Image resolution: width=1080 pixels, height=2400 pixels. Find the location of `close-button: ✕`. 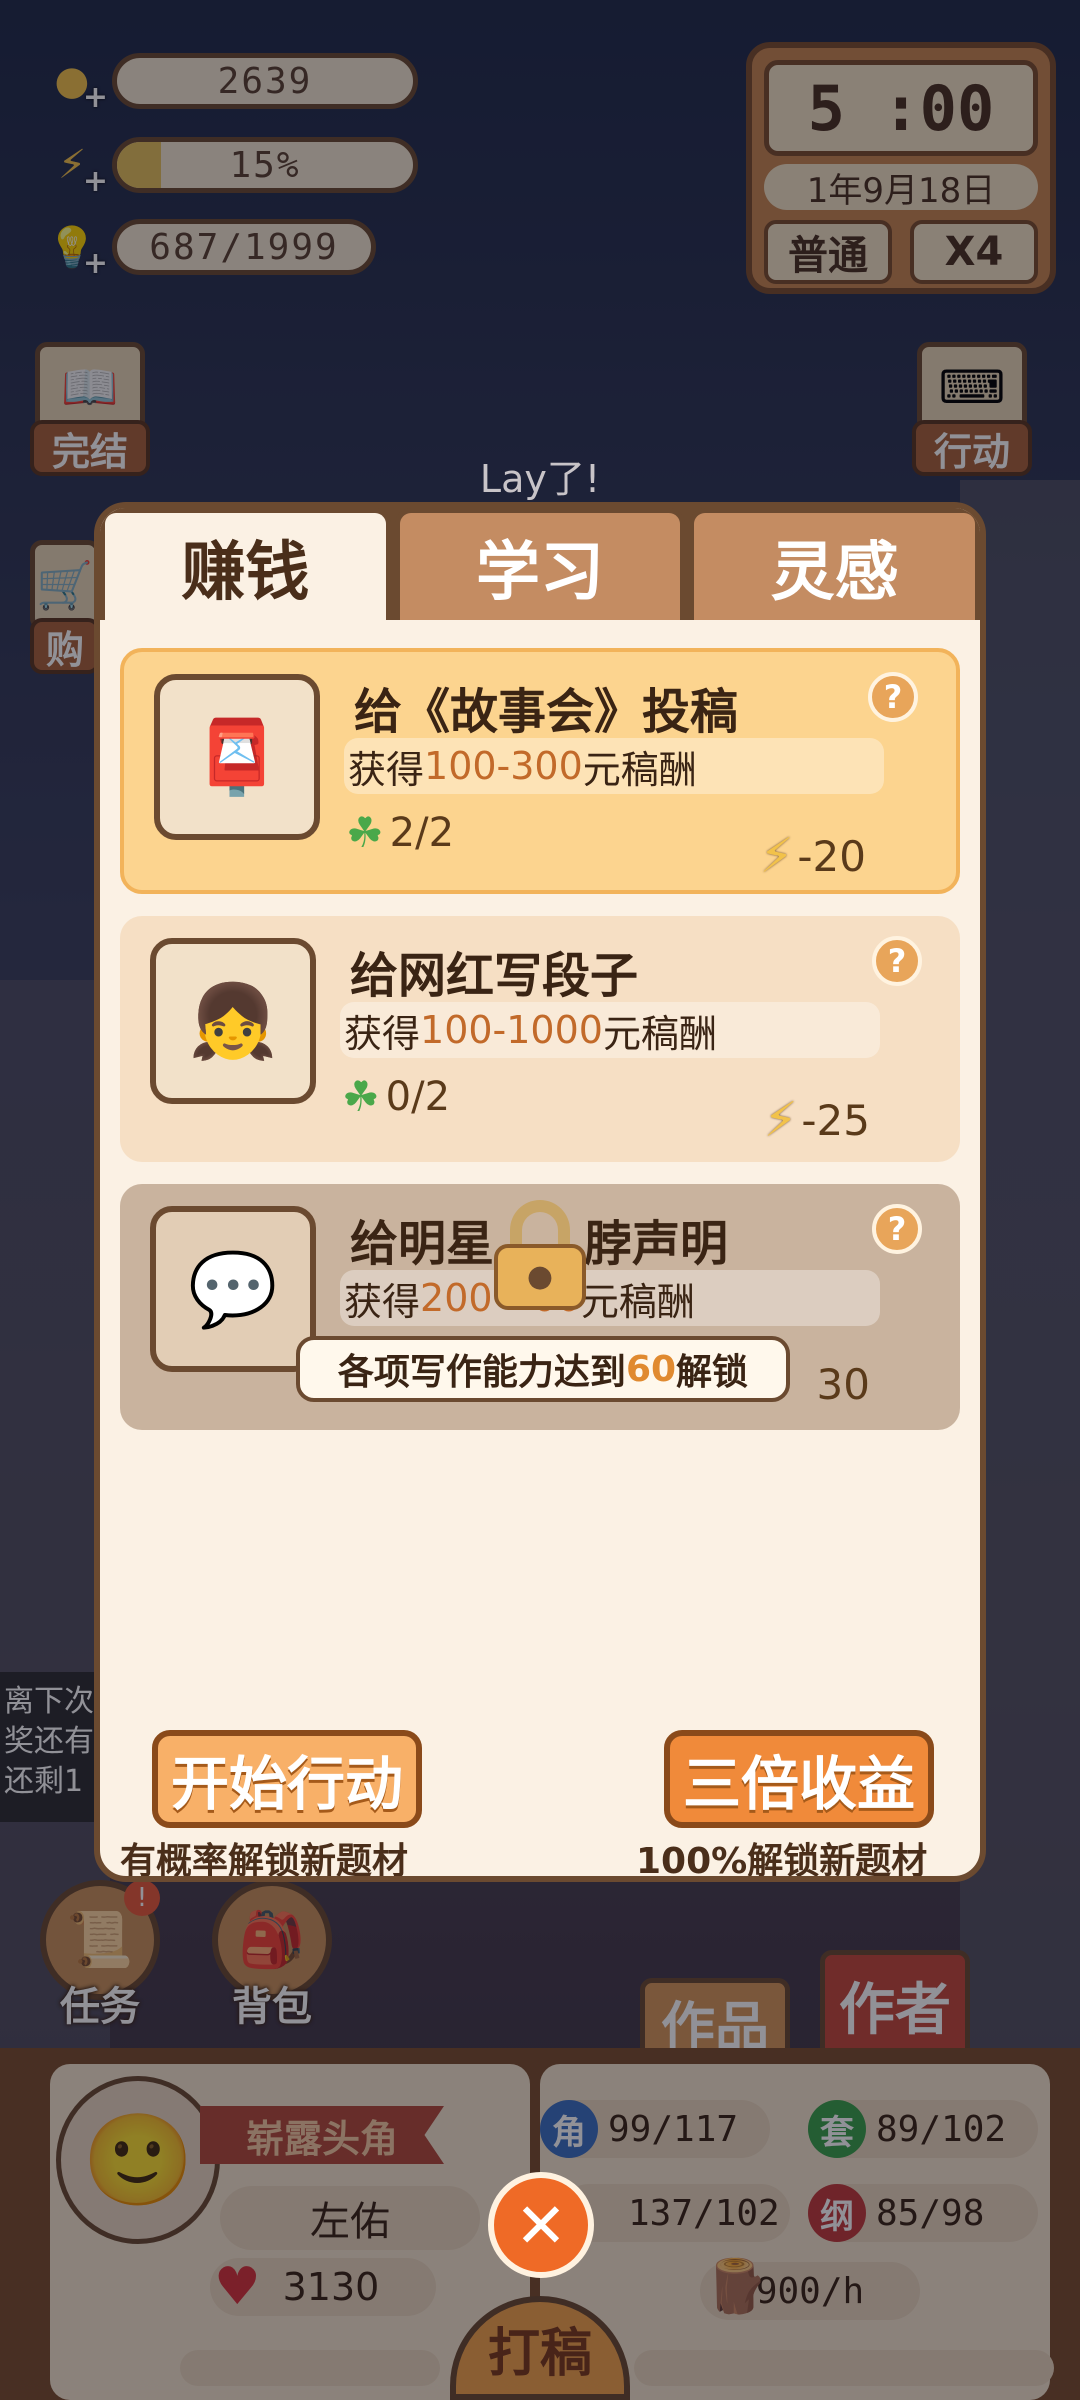

close-button: ✕ is located at coordinates (541, 2225).